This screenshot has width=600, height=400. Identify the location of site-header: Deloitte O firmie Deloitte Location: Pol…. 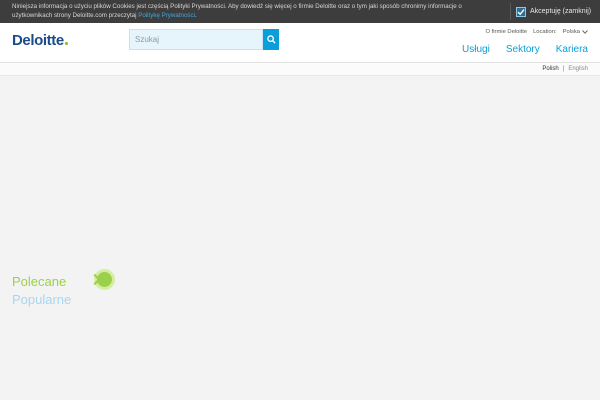
(300, 42).